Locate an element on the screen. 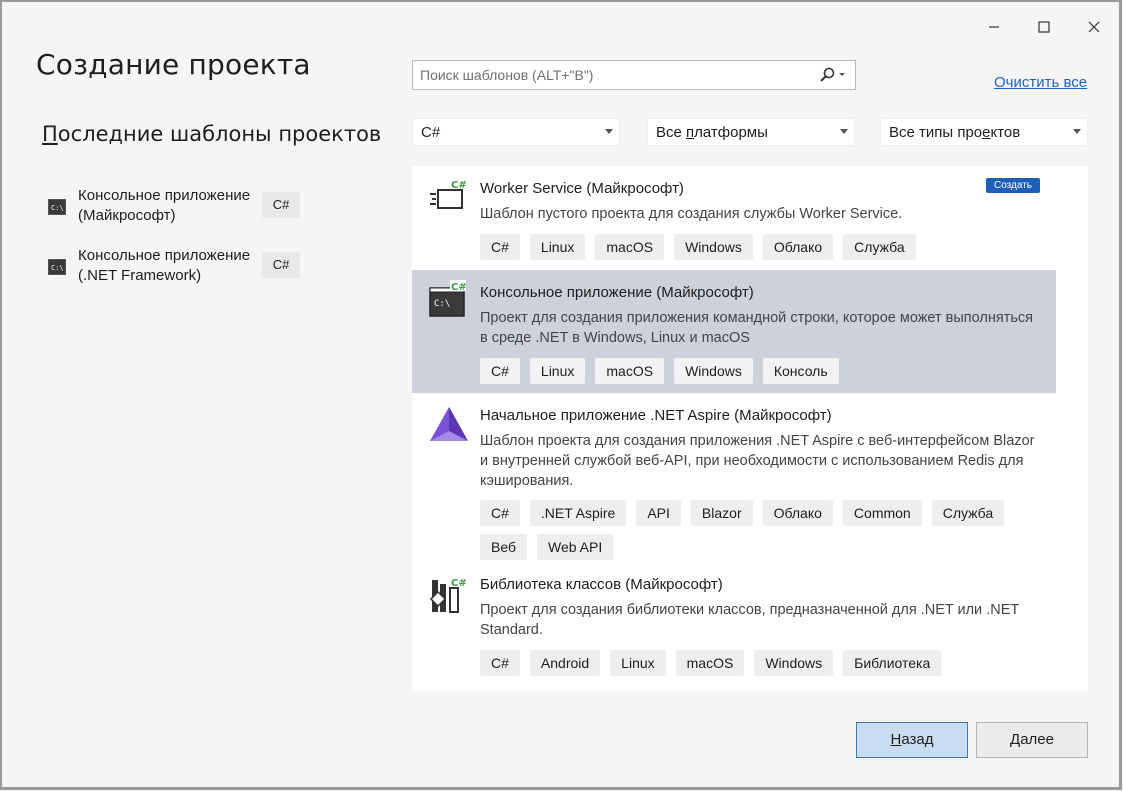 The height and width of the screenshot is (791, 1123). back-button: Назад is located at coordinates (912, 740).